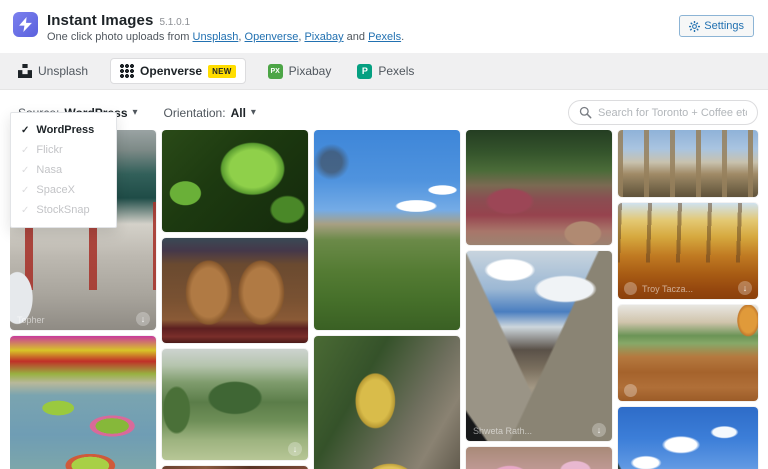 This screenshot has height=469, width=768. I want to click on app-logo-lightning-icon, so click(25, 24).